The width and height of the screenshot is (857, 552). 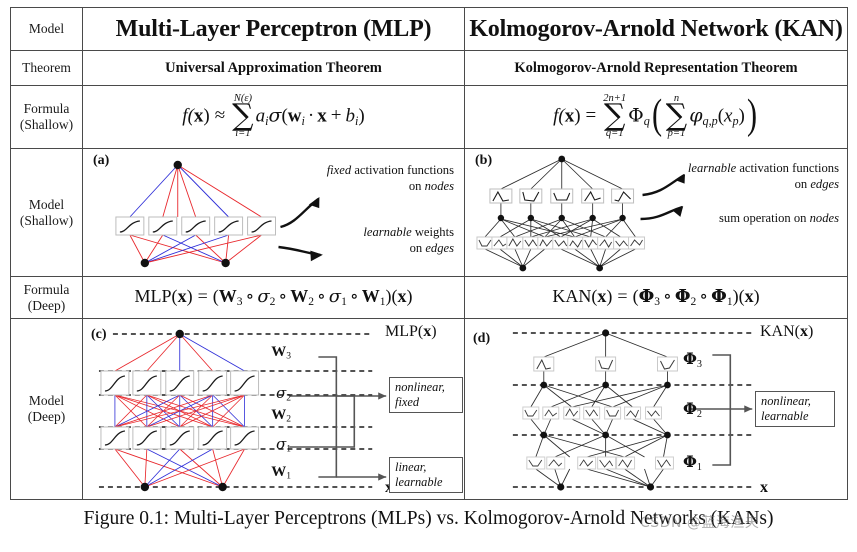 I want to click on phi2-sub: 2, so click(x=693, y=302).